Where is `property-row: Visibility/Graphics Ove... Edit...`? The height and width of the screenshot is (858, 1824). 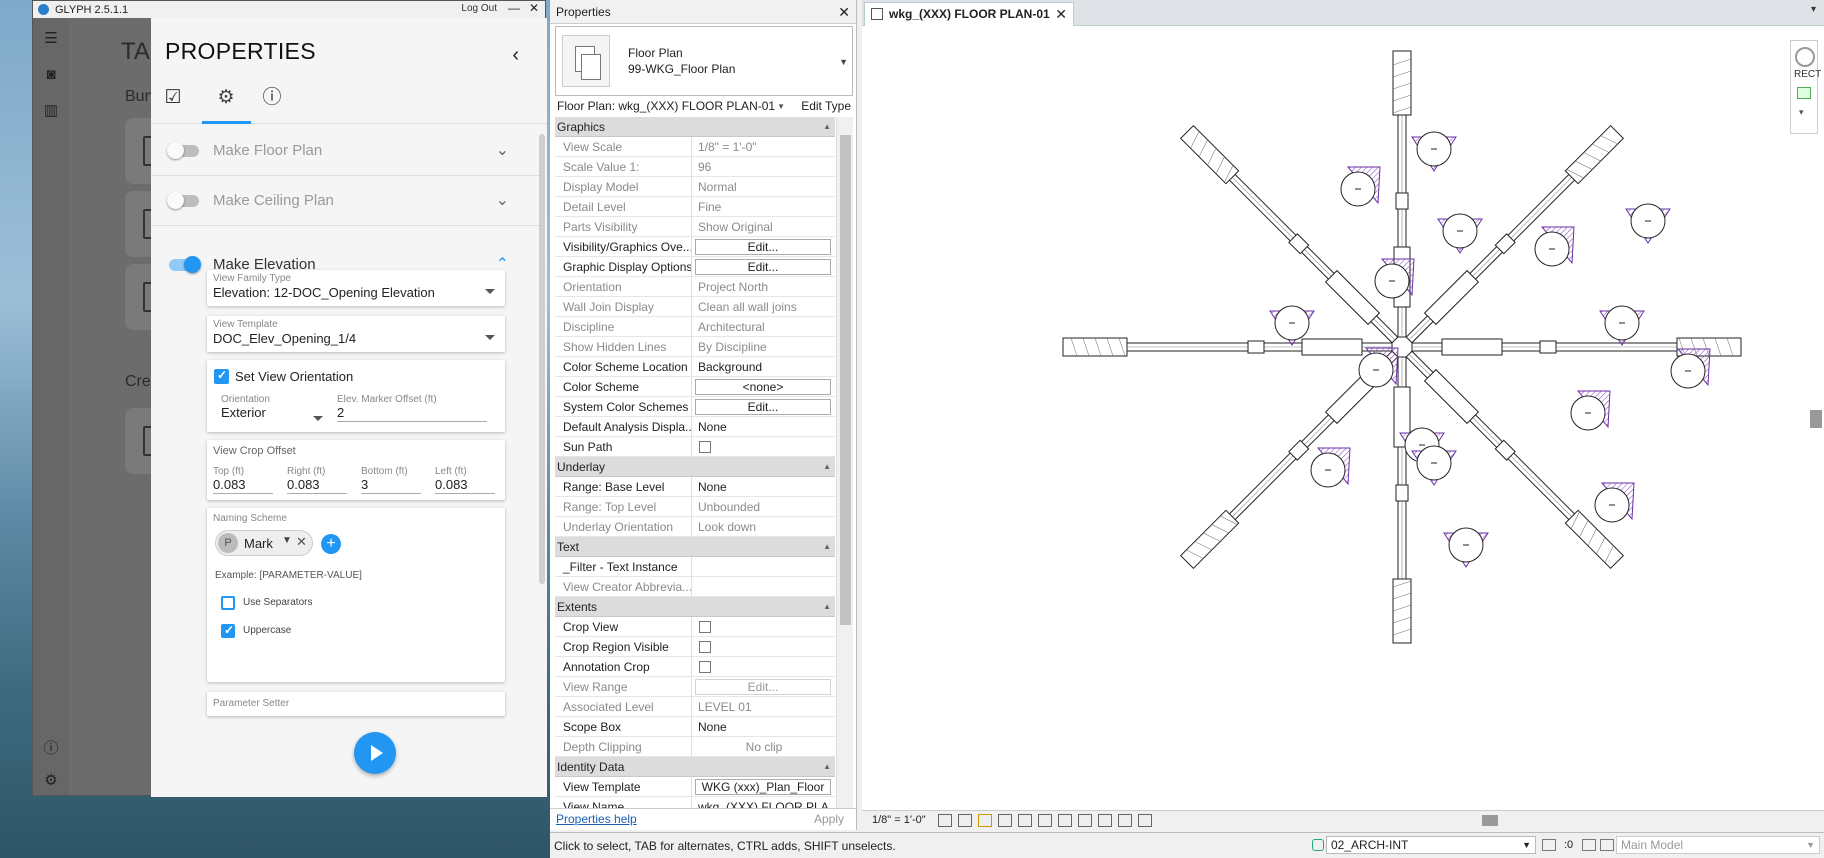 property-row: Visibility/Graphics Ove... Edit... is located at coordinates (695, 247).